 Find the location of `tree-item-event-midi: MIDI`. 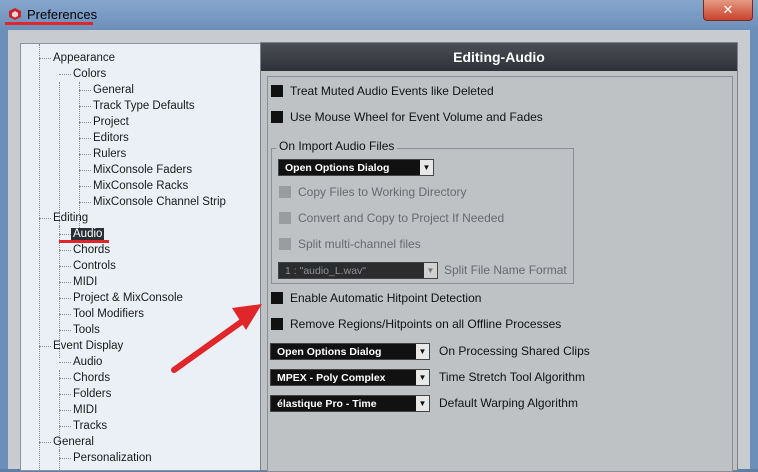

tree-item-event-midi: MIDI is located at coordinates (85, 410).